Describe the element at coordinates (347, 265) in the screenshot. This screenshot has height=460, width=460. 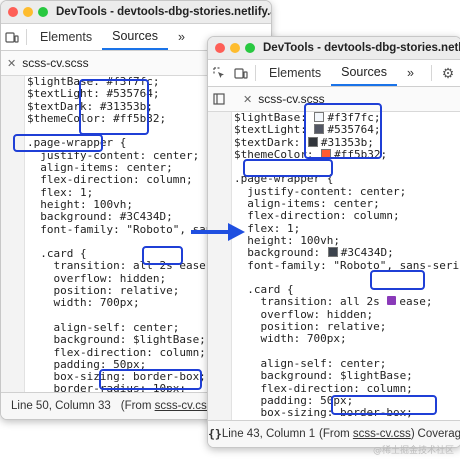
I see `code-text: font-family: "Roboto", sans-serif;` at that location.